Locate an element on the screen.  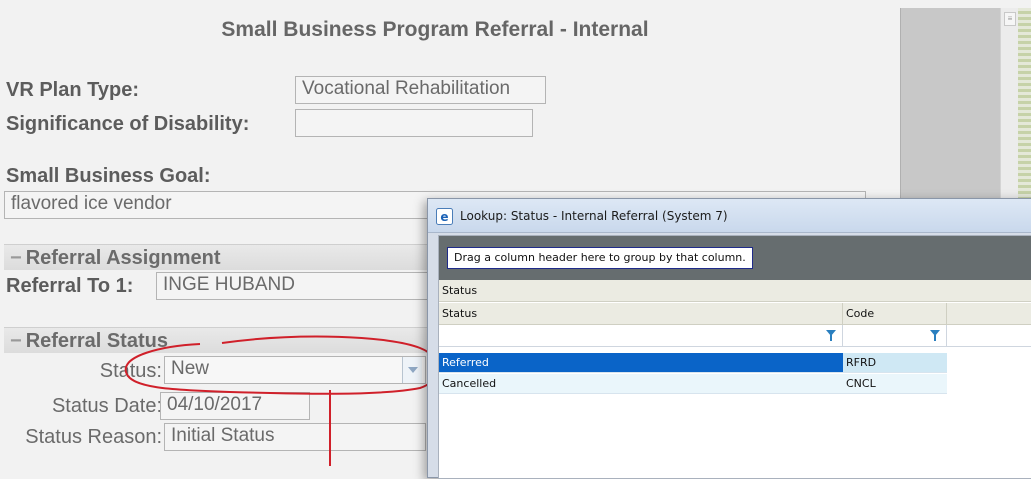
significance-field is located at coordinates (414, 123).